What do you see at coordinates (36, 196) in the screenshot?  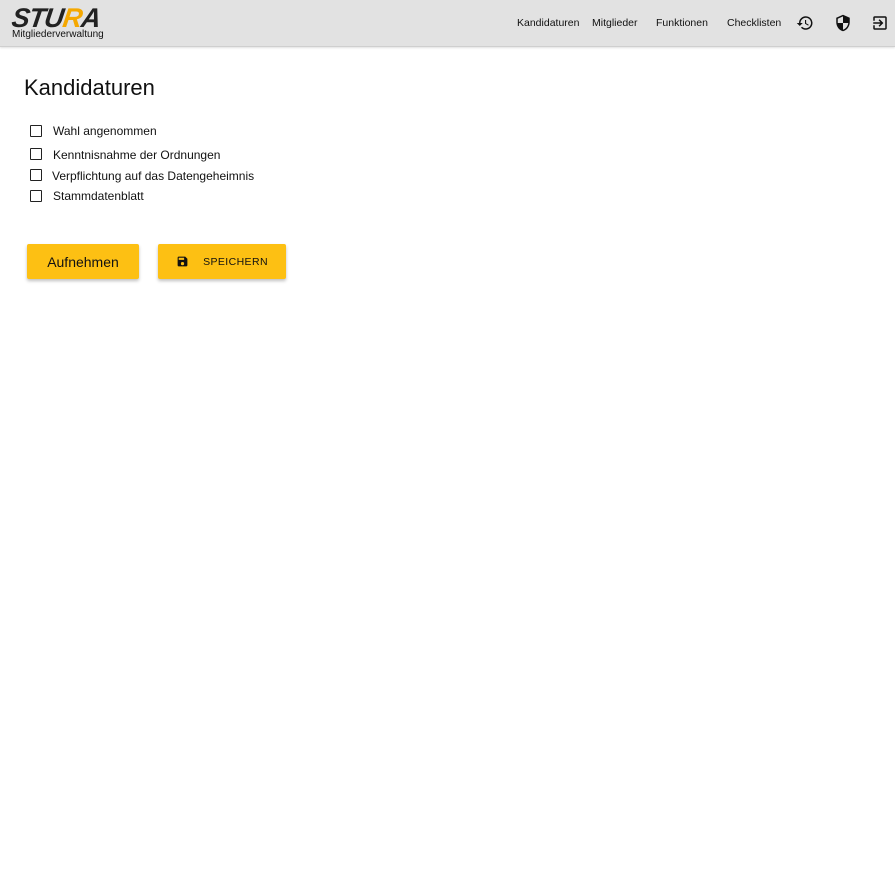 I see `checkbox-stammdatenblatt` at bounding box center [36, 196].